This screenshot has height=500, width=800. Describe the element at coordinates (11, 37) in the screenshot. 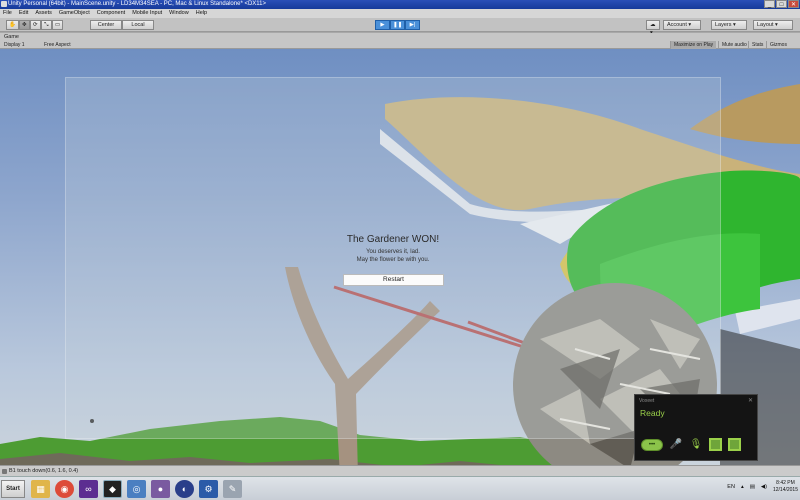

I see `tab-game: Game` at that location.